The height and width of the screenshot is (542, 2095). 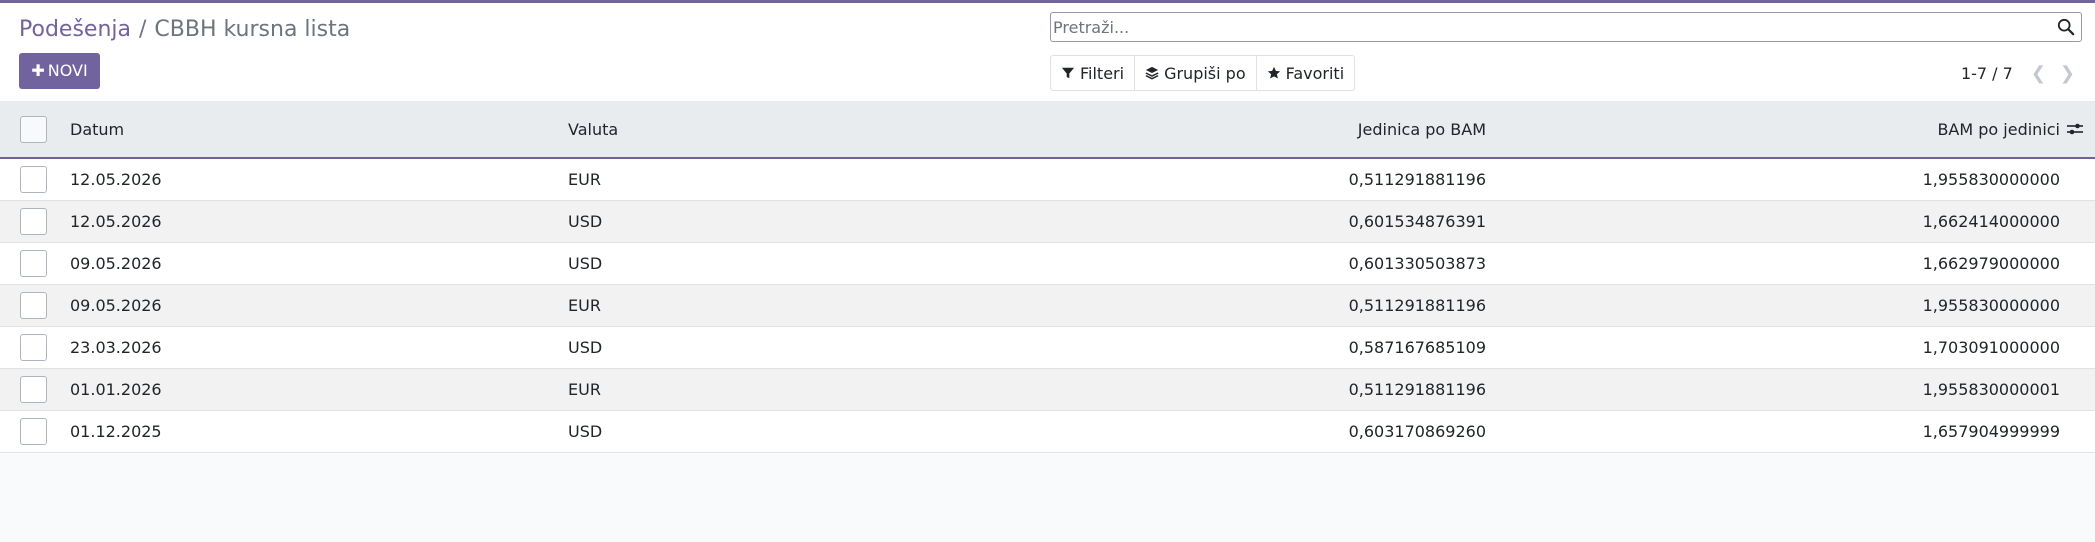 What do you see at coordinates (1773, 389) in the screenshot?
I see `cell-bam-per-unit: 1,955830000001` at bounding box center [1773, 389].